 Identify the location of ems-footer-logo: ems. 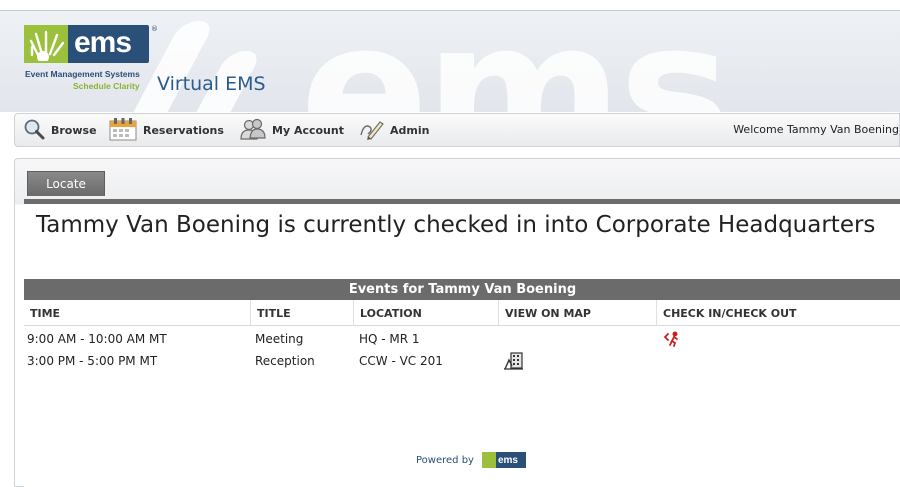
(503, 460).